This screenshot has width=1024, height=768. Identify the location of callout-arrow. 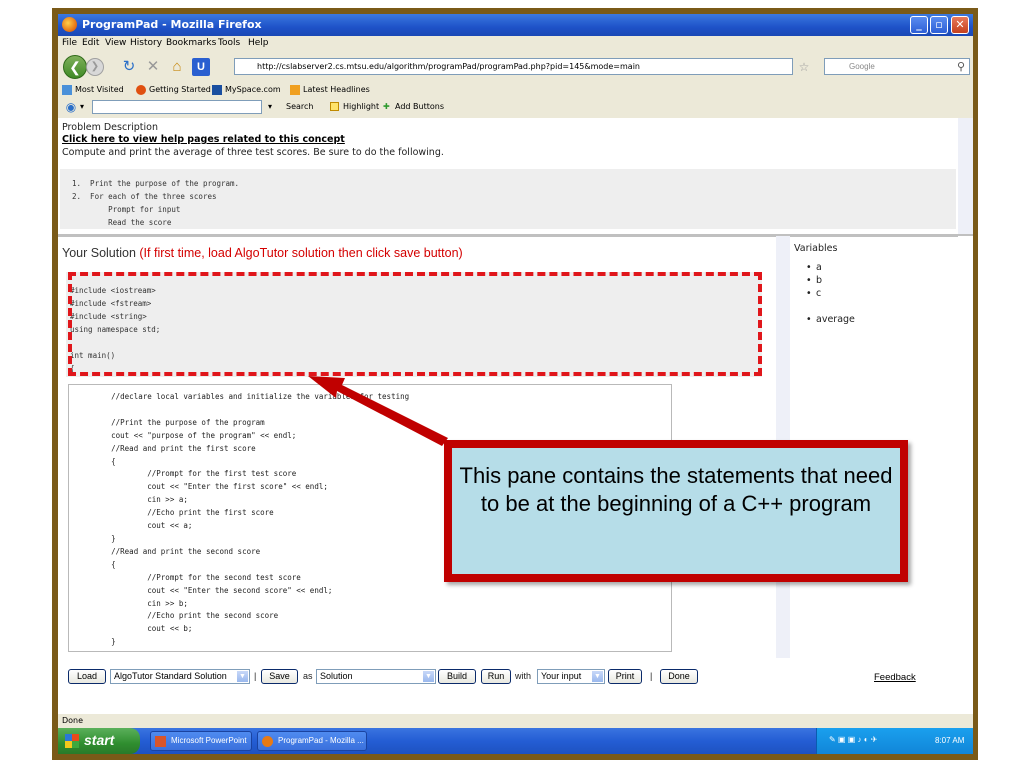
(378, 411).